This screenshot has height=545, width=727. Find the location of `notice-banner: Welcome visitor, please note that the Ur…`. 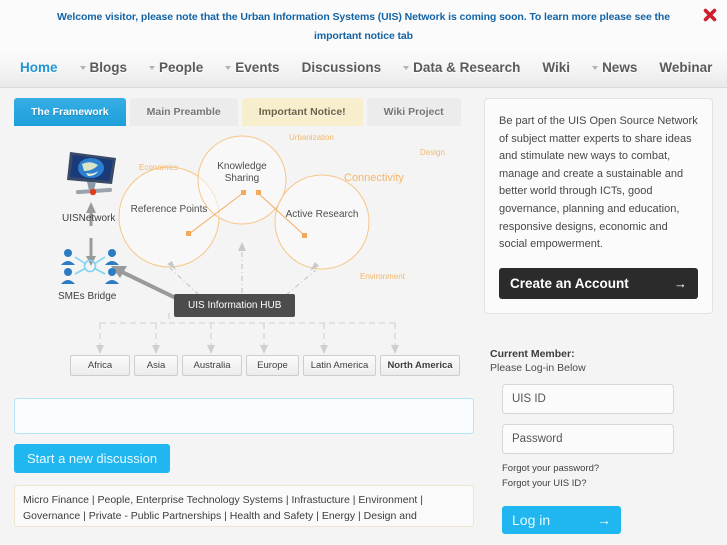

notice-banner: Welcome visitor, please note that the Ur… is located at coordinates (363, 24).